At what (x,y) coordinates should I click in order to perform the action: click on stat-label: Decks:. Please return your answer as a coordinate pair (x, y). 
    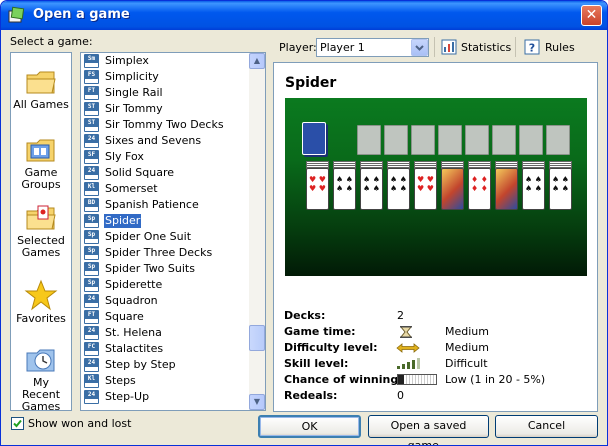
    Looking at the image, I should click on (305, 315).